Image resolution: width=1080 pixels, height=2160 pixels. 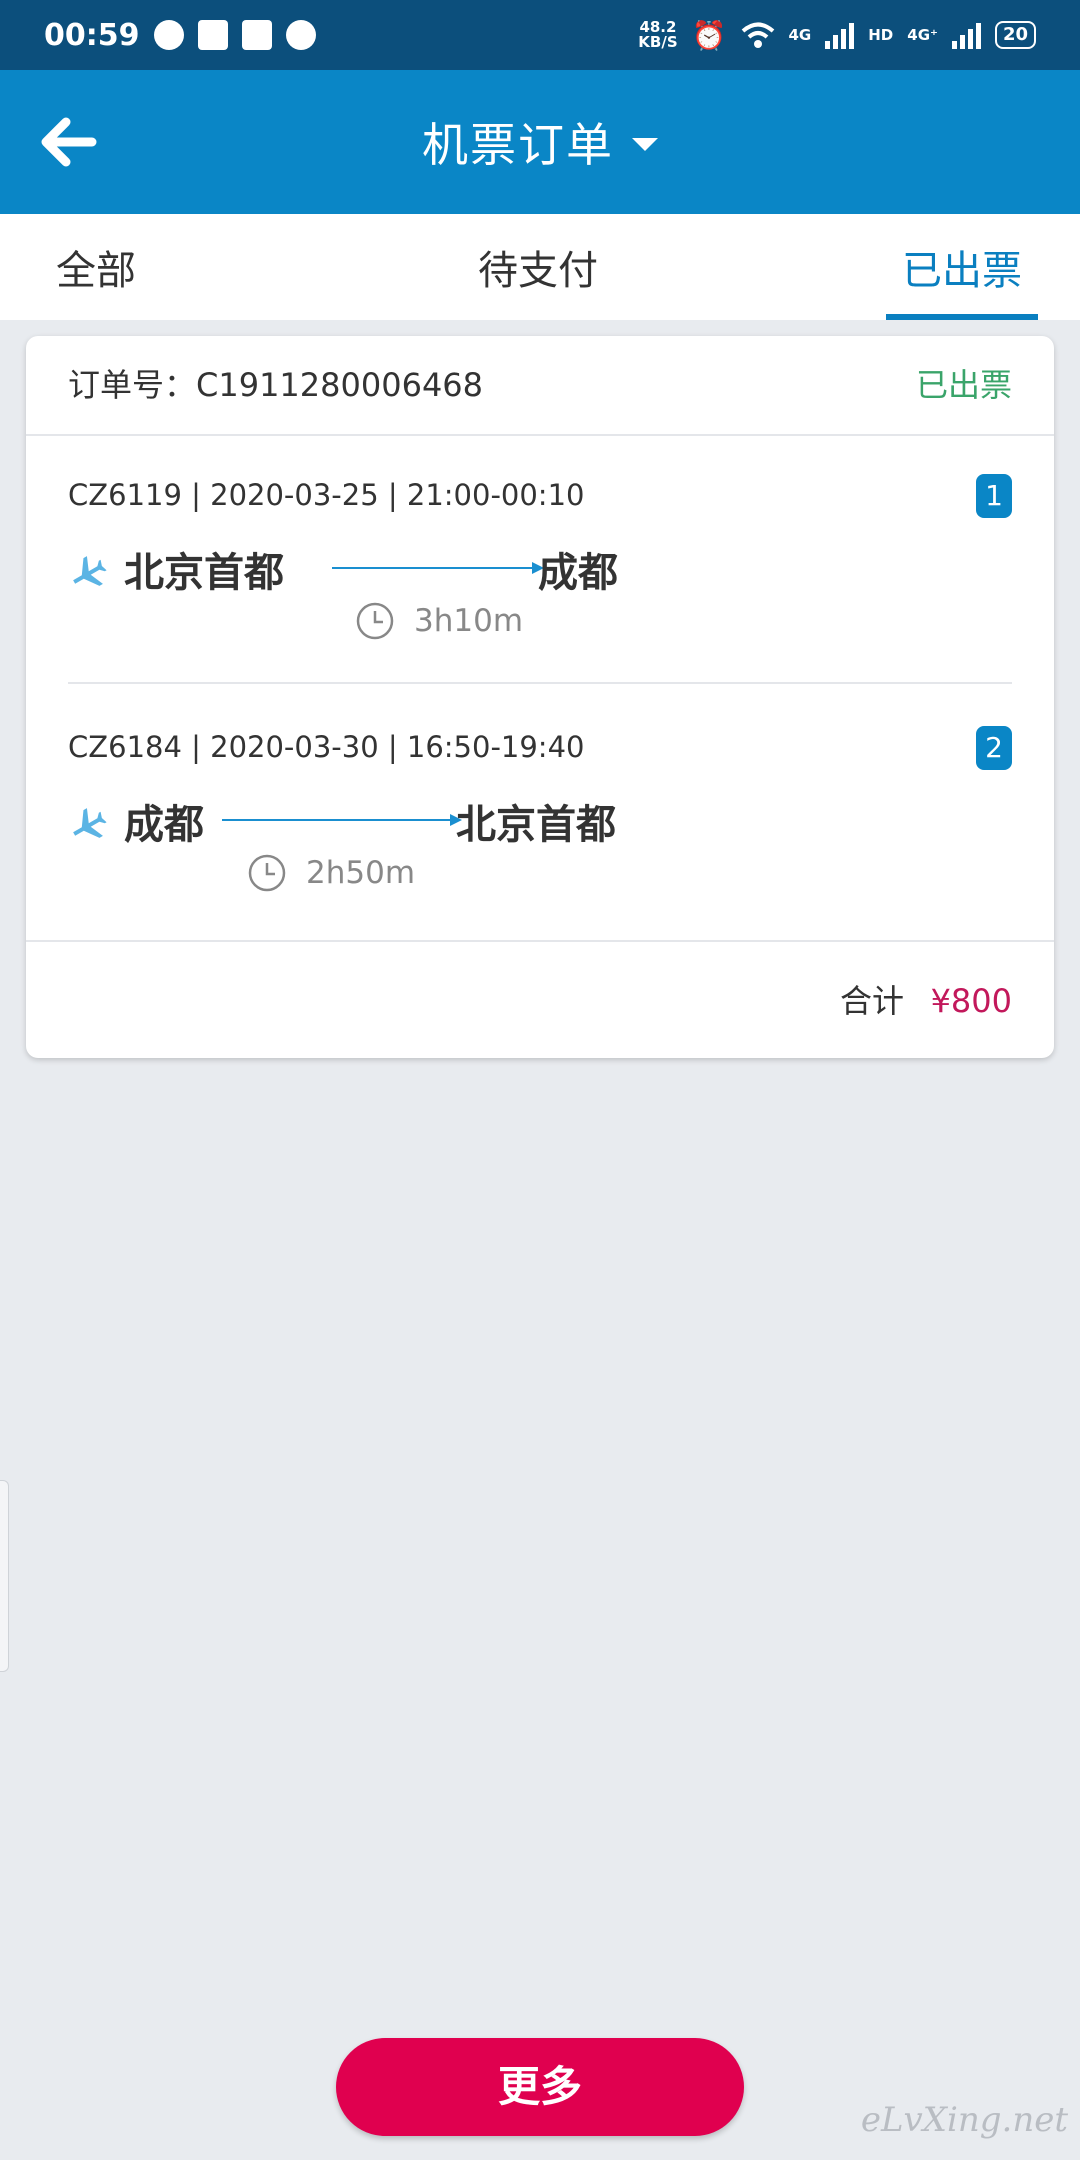 I want to click on tab-pending-payment: 待支付, so click(x=538, y=267).